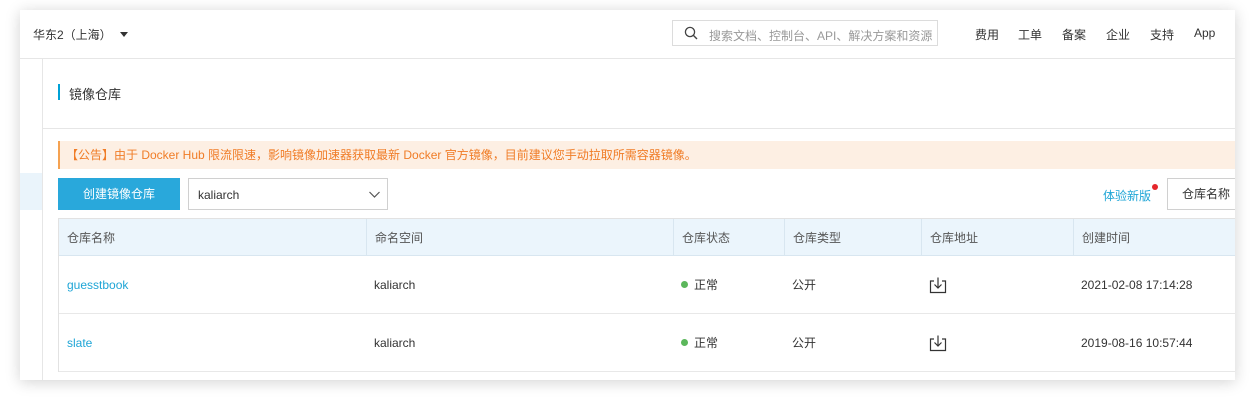 The image size is (1255, 400). Describe the element at coordinates (997, 237) in the screenshot. I see `column-header-address: 仓库地址` at that location.